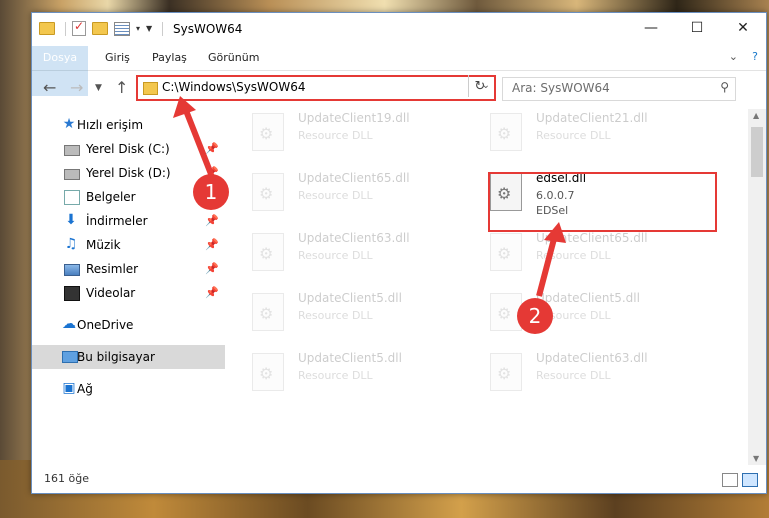 Image resolution: width=769 pixels, height=518 pixels. Describe the element at coordinates (697, 28) in the screenshot. I see `maximize-button: ☐` at that location.